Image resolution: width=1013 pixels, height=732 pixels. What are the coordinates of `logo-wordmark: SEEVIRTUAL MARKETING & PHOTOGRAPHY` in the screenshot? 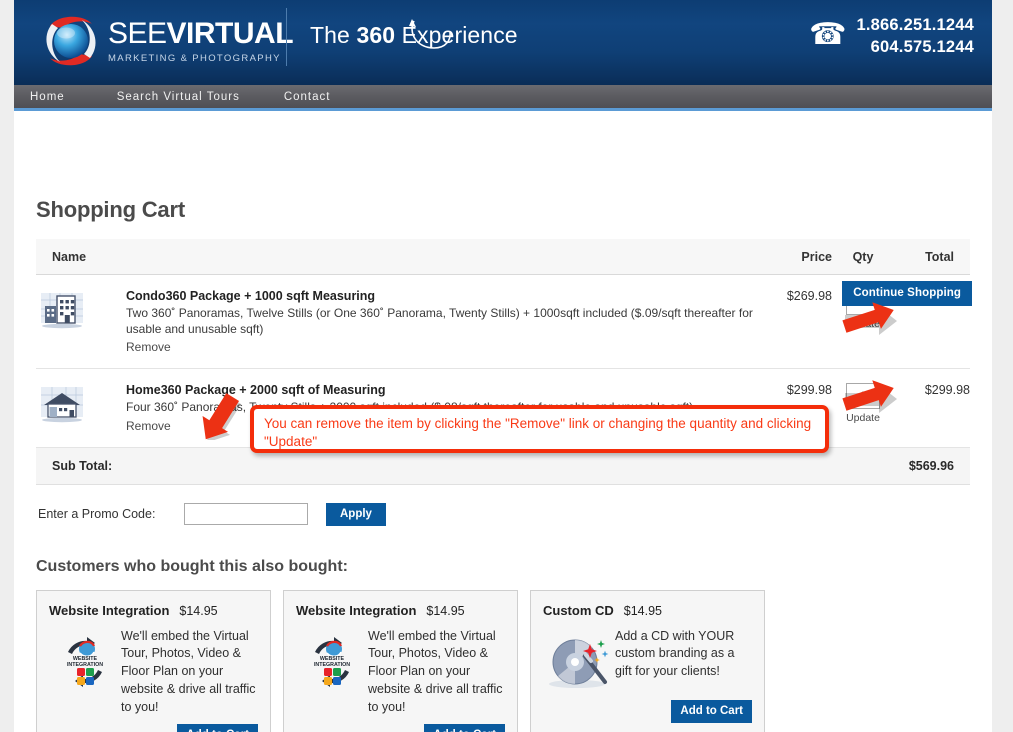 It's located at (201, 40).